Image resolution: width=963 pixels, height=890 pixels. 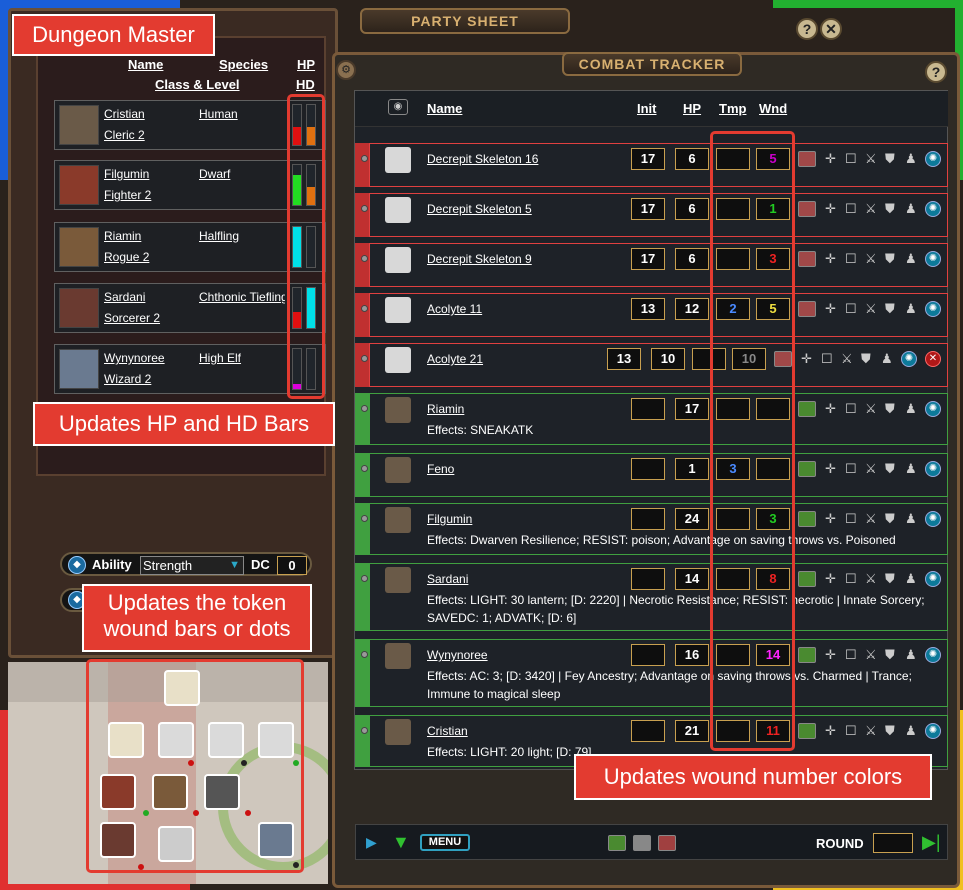 What do you see at coordinates (933, 359) in the screenshot?
I see `delete-icon: ✕` at bounding box center [933, 359].